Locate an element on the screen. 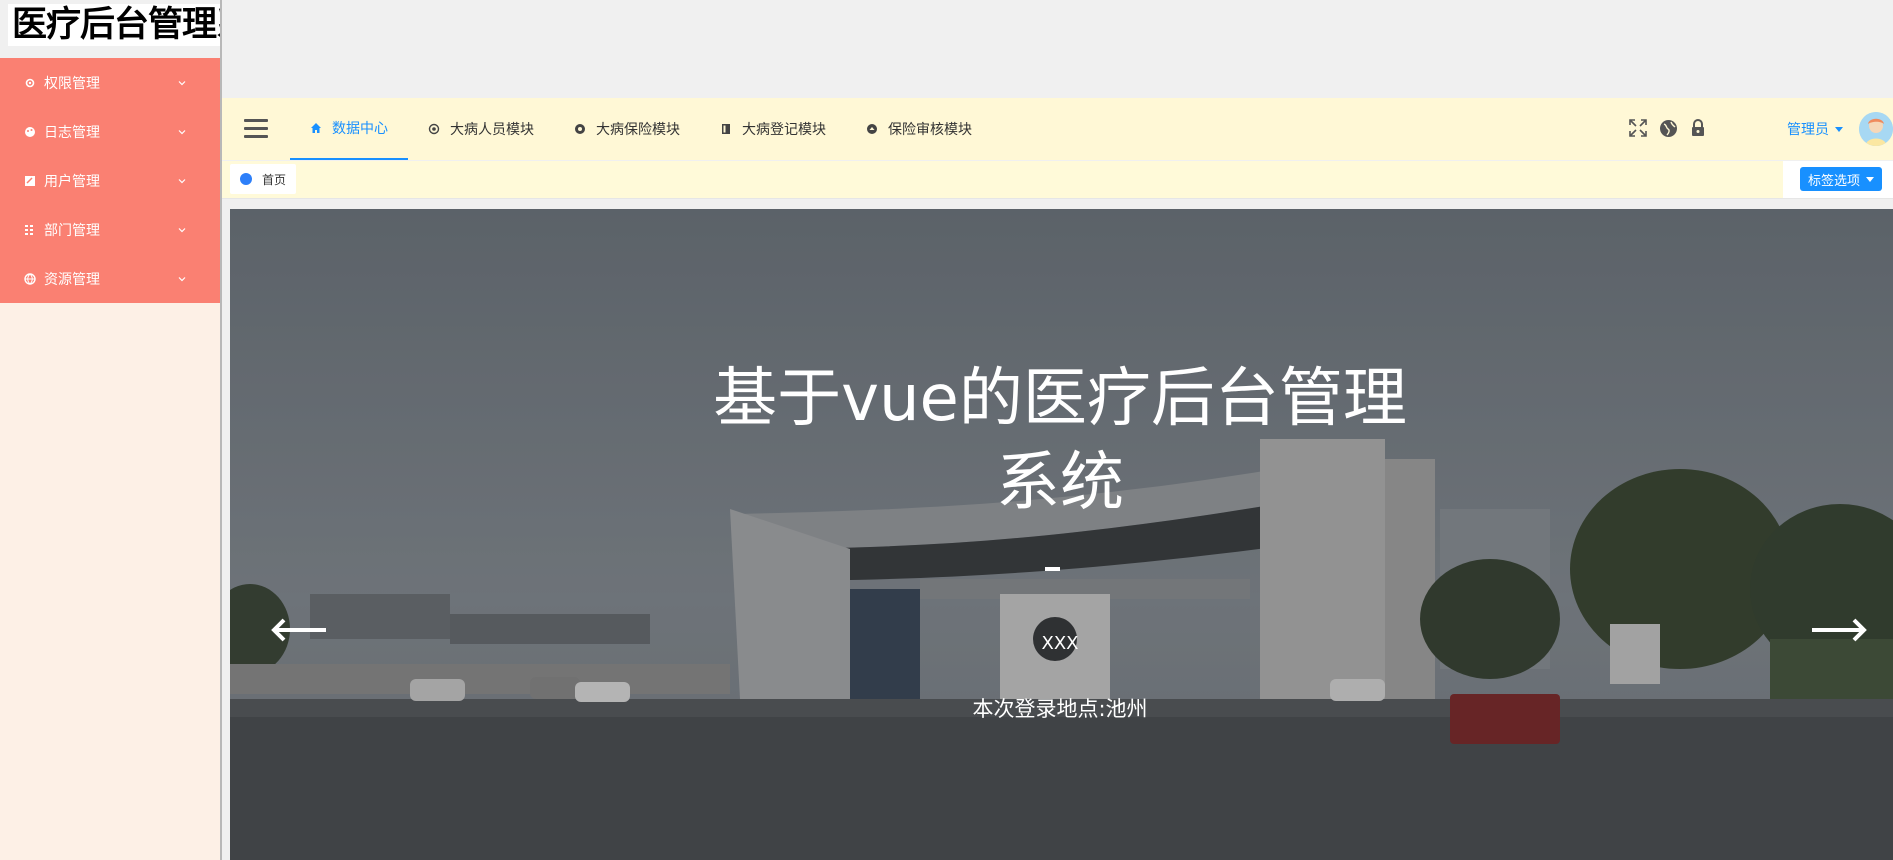 Image resolution: width=1893 pixels, height=860 pixels. tab-label: 大病保险模块 is located at coordinates (638, 130).